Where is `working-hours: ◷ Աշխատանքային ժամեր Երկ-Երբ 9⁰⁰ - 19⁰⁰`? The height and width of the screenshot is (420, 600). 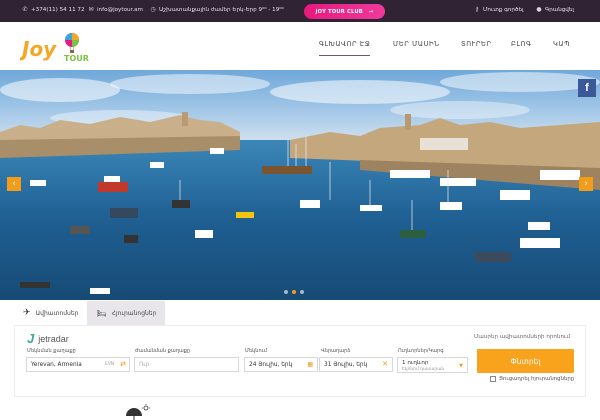 working-hours: ◷ Աշխատանքային ժամեր Երկ-Երբ 9⁰⁰ - 19⁰⁰ is located at coordinates (217, 10).